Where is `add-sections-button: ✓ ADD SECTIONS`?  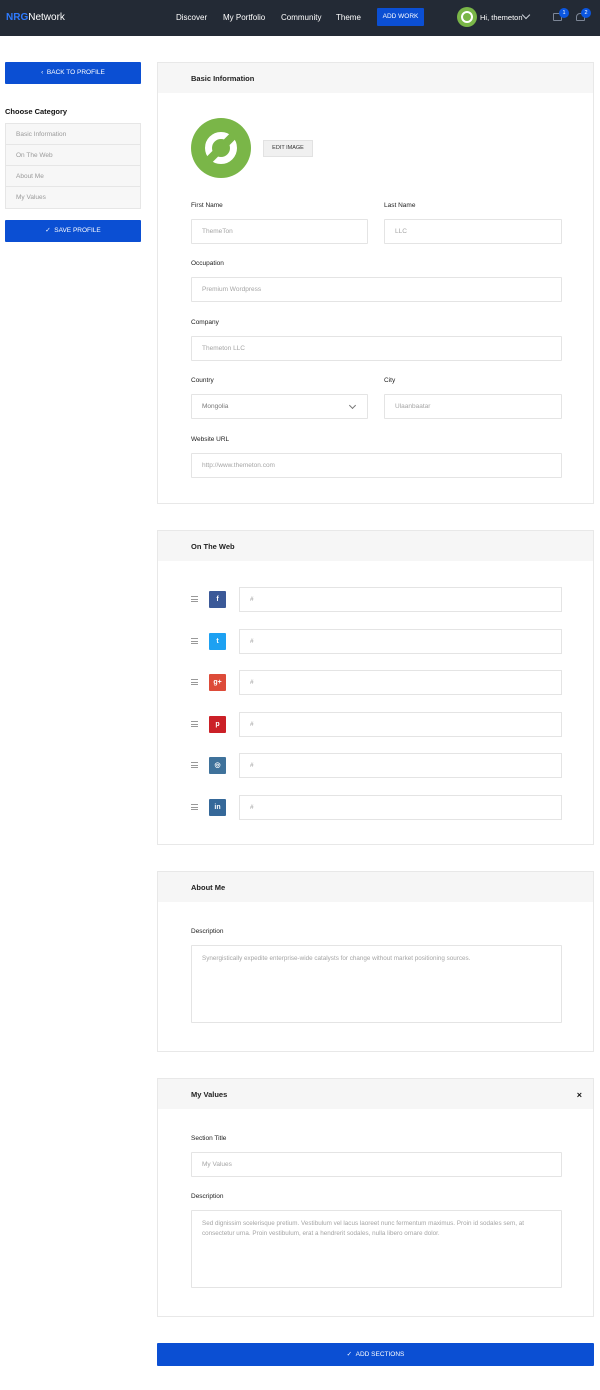
add-sections-button: ✓ ADD SECTIONS is located at coordinates (375, 1354).